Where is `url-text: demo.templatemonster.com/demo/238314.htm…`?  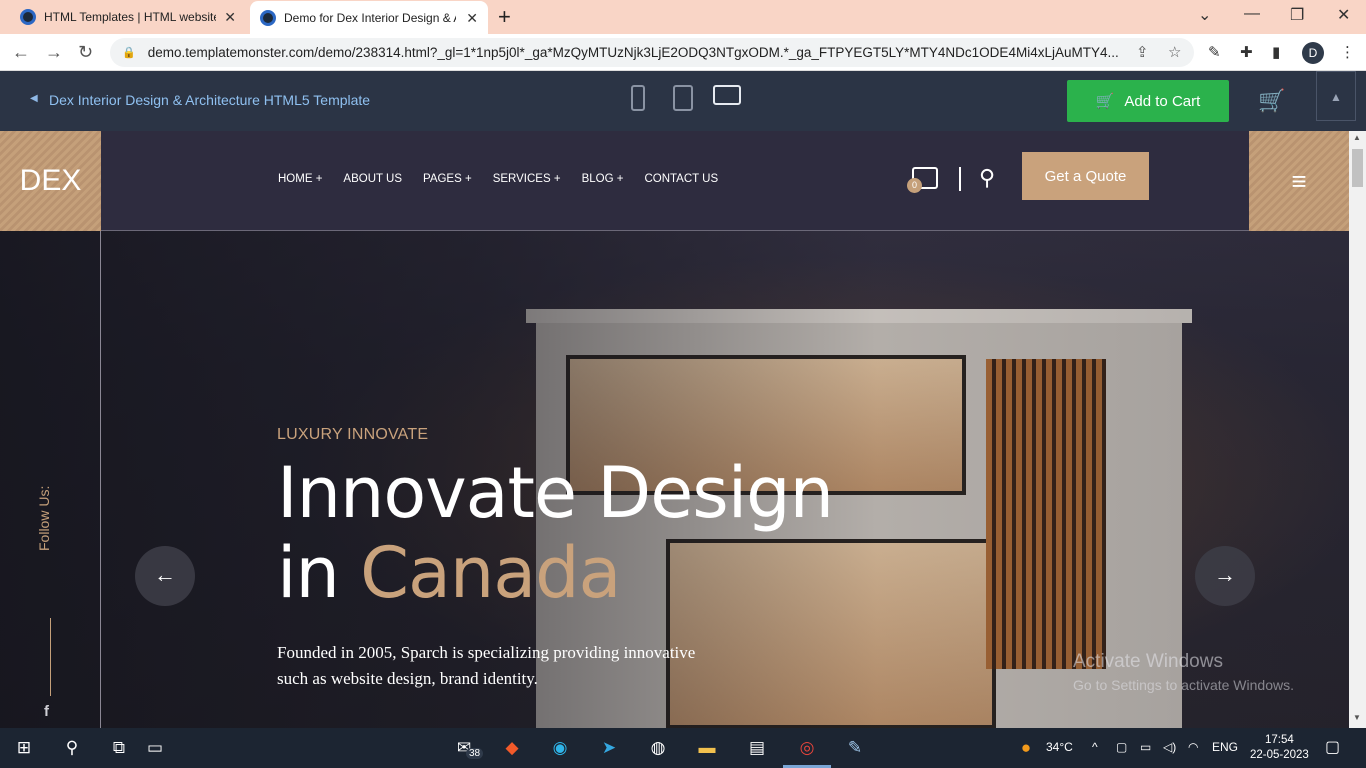 url-text: demo.templatemonster.com/demo/238314.htm… is located at coordinates (633, 52).